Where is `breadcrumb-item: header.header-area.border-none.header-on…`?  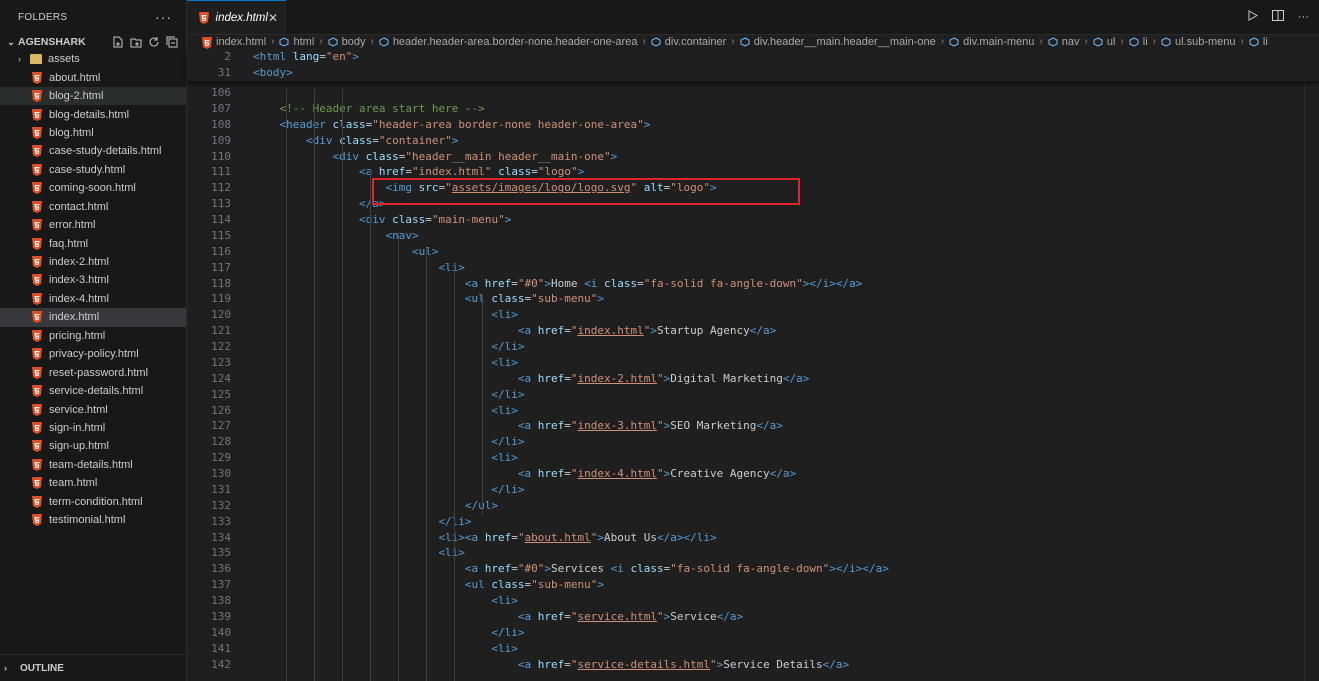 breadcrumb-item: header.header-area.border-none.header-on… is located at coordinates (515, 42).